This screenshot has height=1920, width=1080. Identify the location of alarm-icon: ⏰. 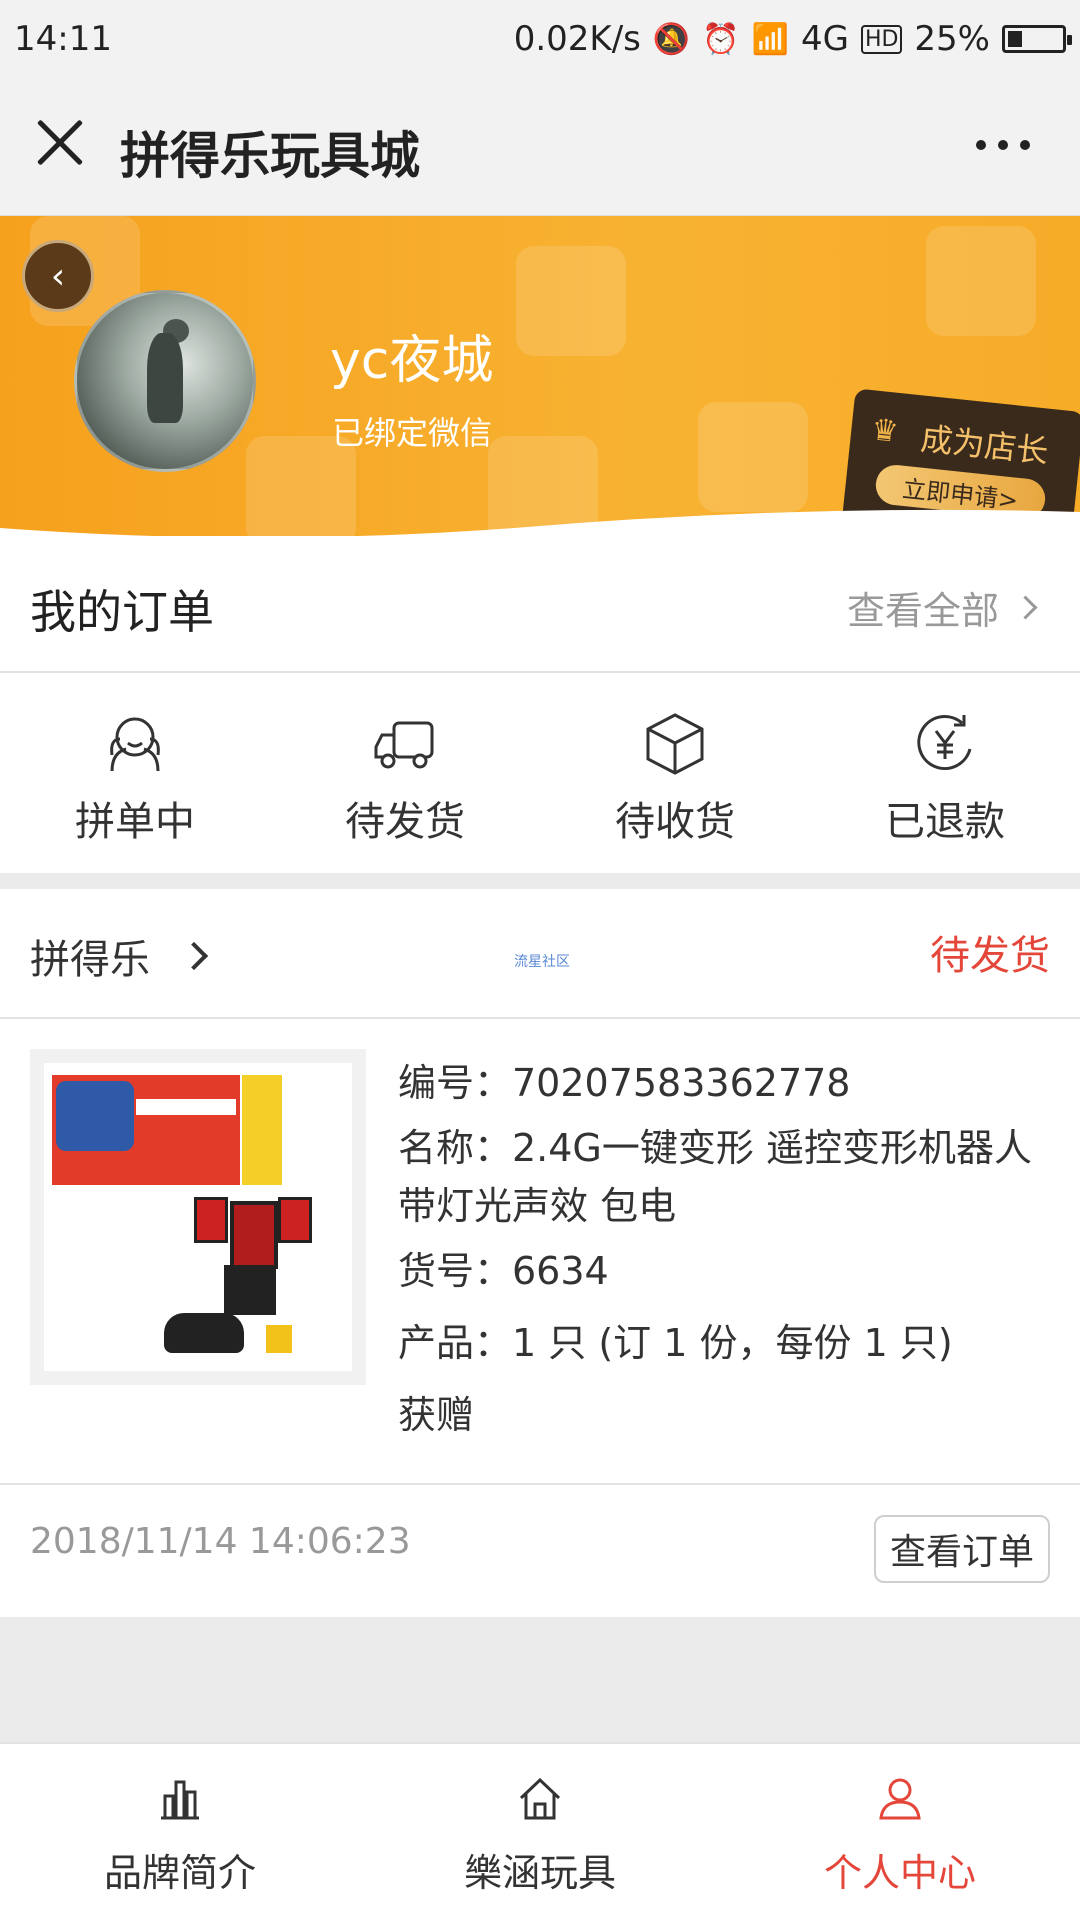
(721, 39).